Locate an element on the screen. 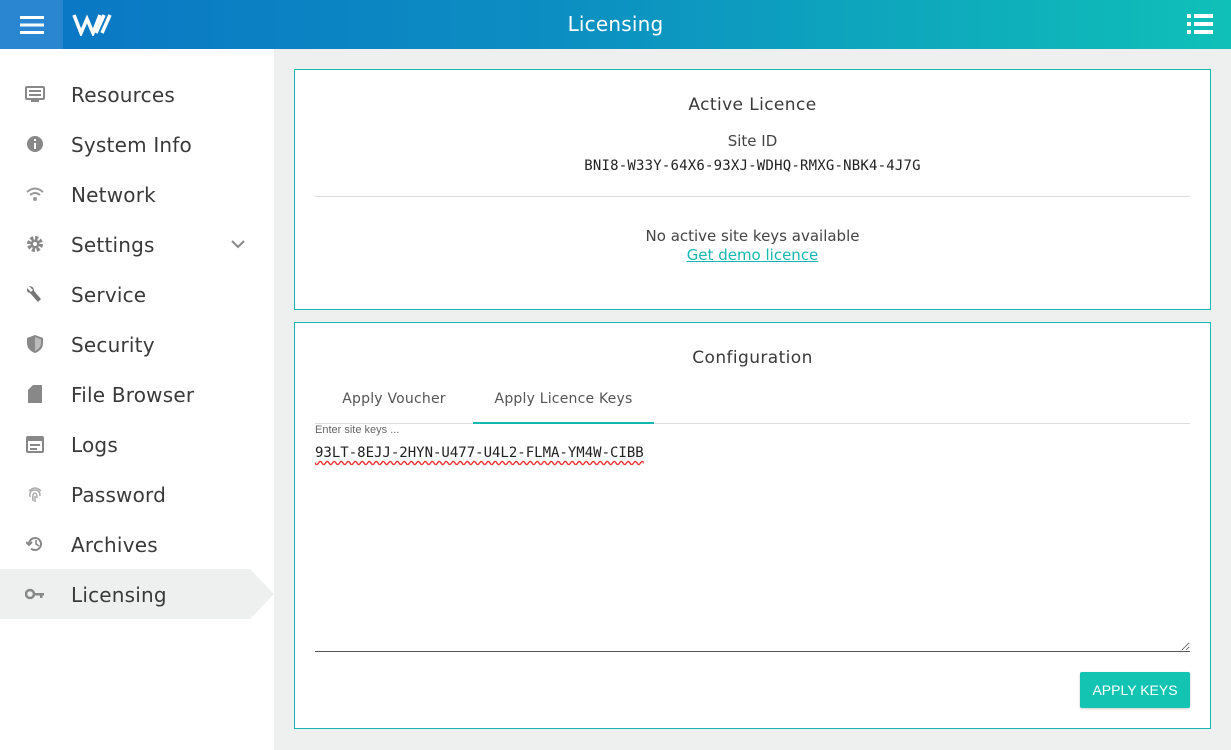 The image size is (1231, 750). info-icon is located at coordinates (35, 144).